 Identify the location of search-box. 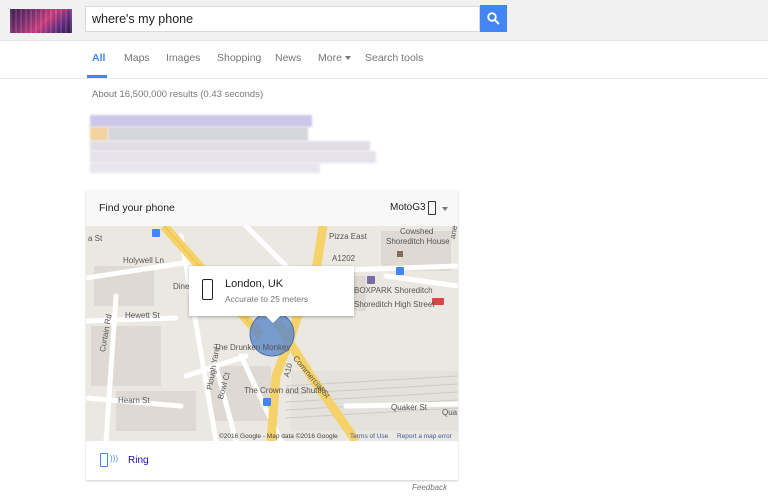
(282, 19).